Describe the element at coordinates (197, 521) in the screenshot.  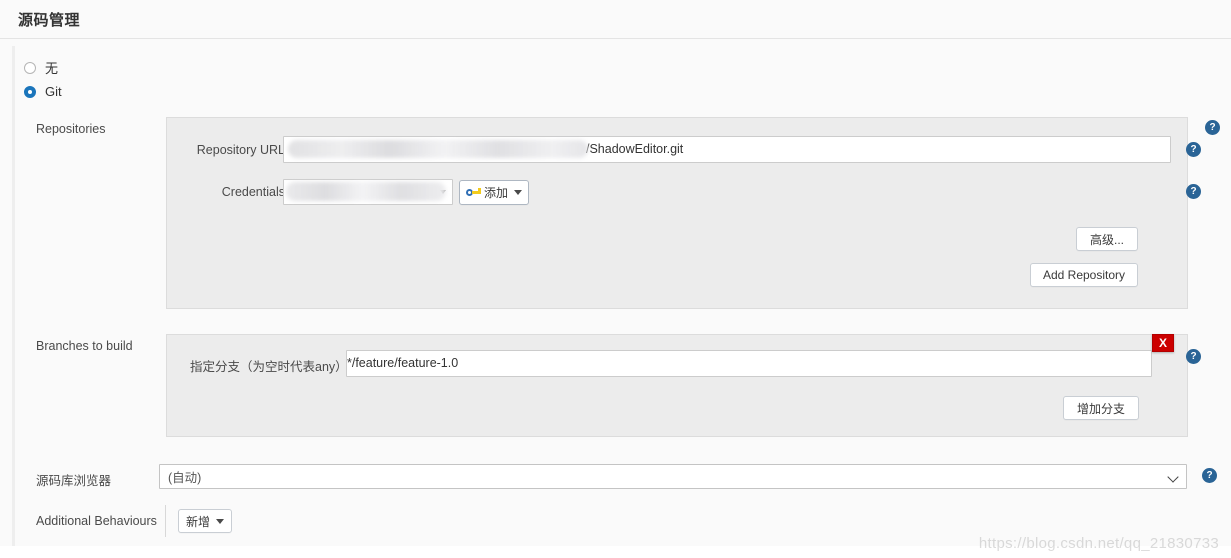
I see `add-behaviour-button-label: 新增` at that location.